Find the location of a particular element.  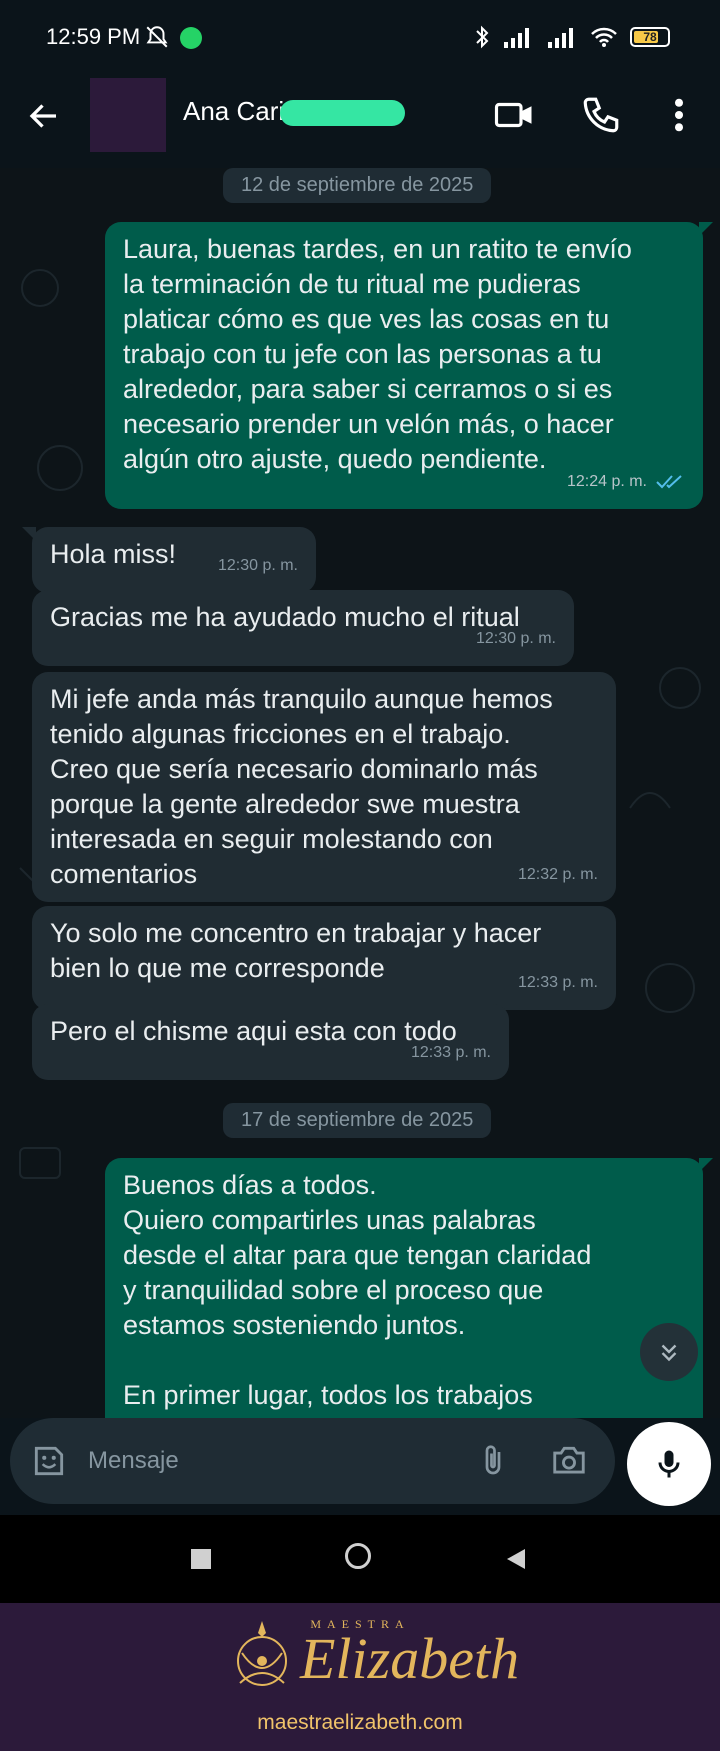

status-time: 12:59 PM is located at coordinates (93, 36).